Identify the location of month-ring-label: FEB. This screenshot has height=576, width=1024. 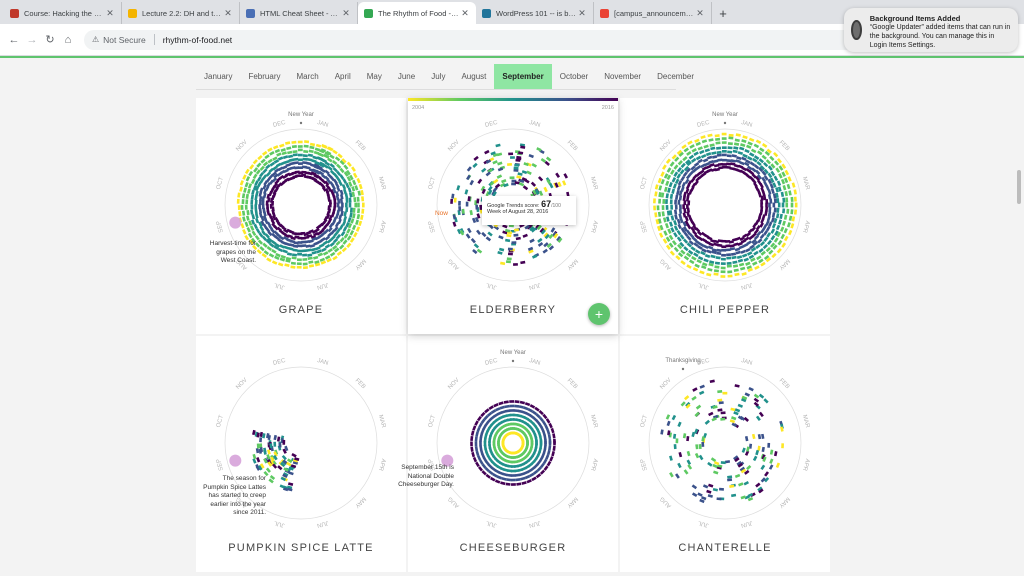
(572, 384).